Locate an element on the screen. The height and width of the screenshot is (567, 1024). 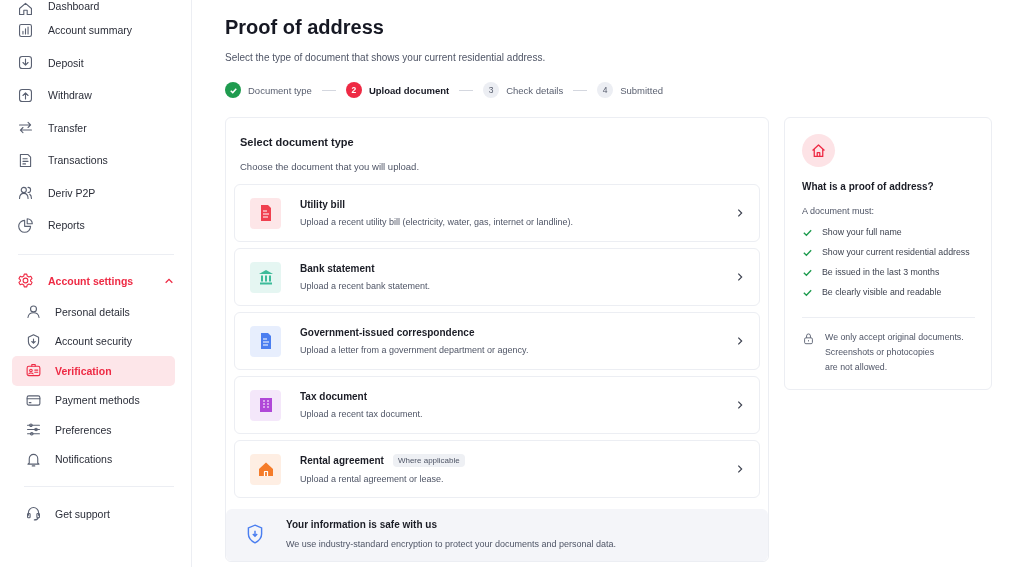
settings-item: Preferences is located at coordinates (93, 430).